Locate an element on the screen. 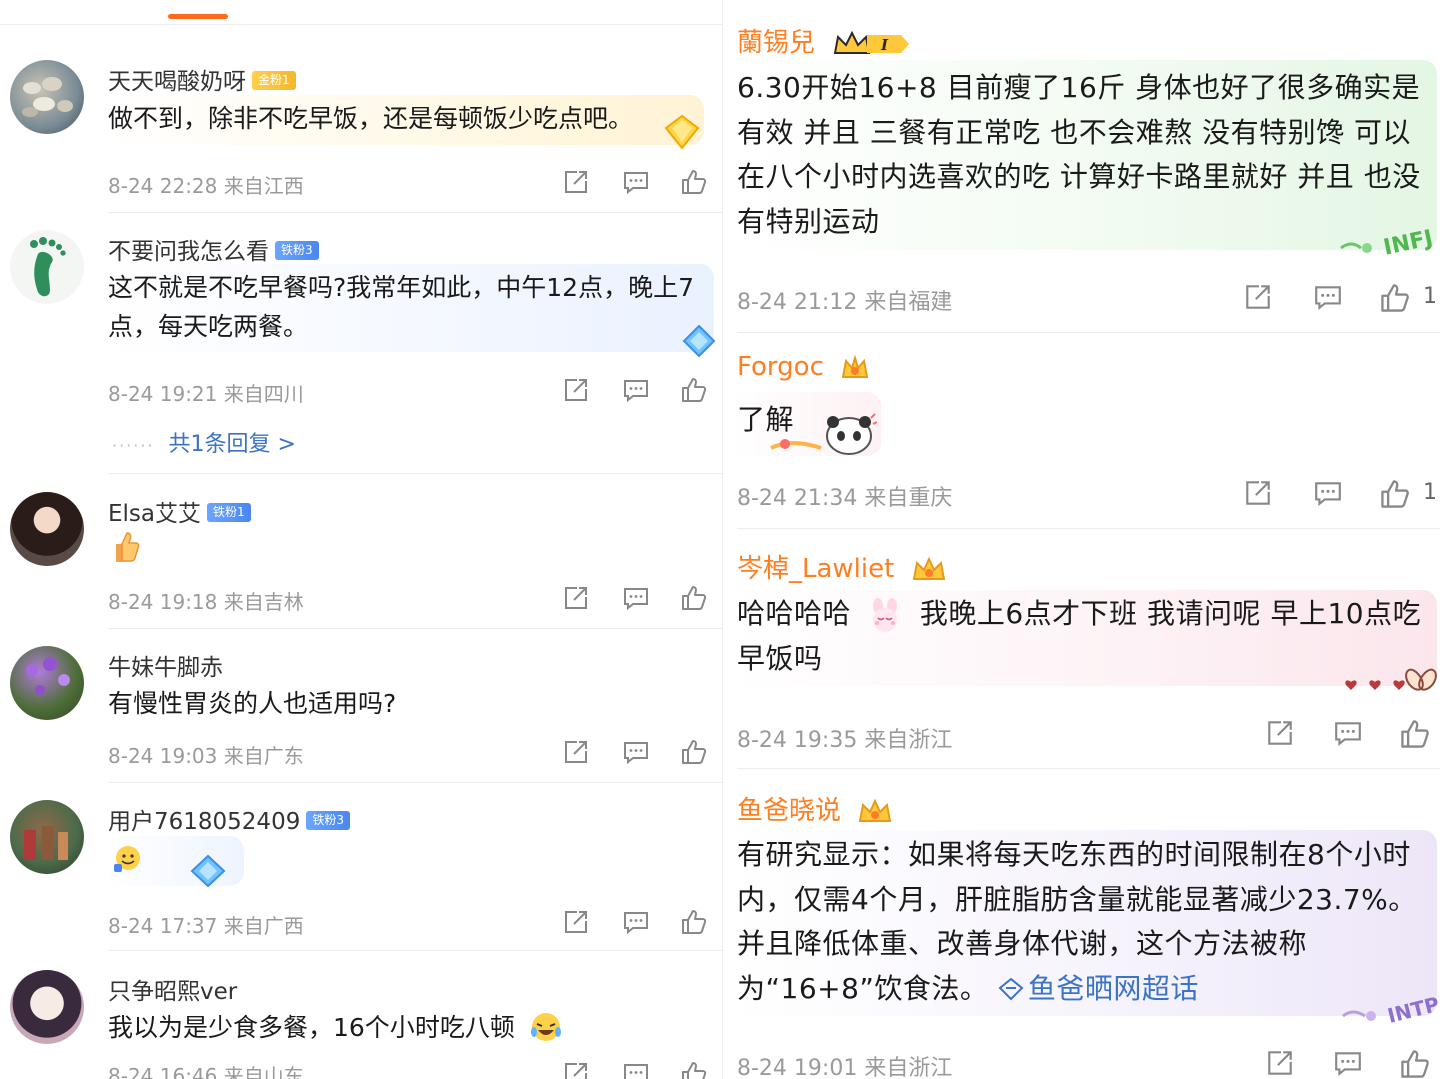 The image size is (1440, 1079). comment-text: 这不就是不吃早餐吗?我常年如此，中午12点，晚上7点，每天吃两餐。 is located at coordinates (401, 307).